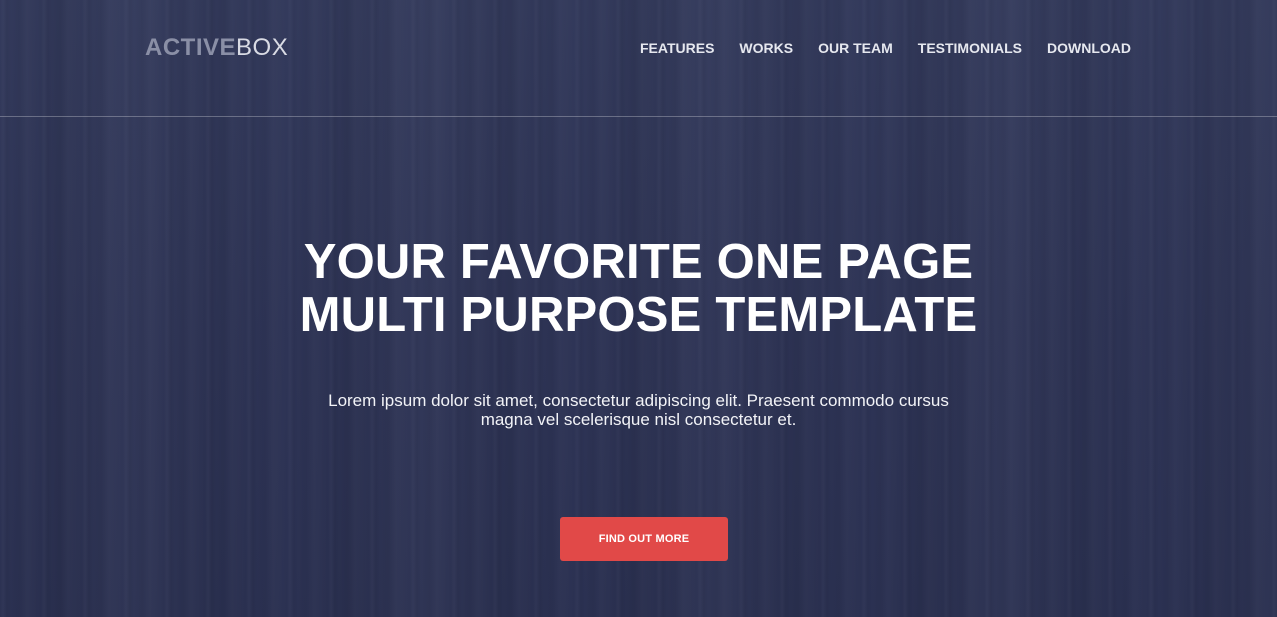 Image resolution: width=1277 pixels, height=617 pixels. Describe the element at coordinates (677, 48) in the screenshot. I see `nav-link-features: FEATURES` at that location.